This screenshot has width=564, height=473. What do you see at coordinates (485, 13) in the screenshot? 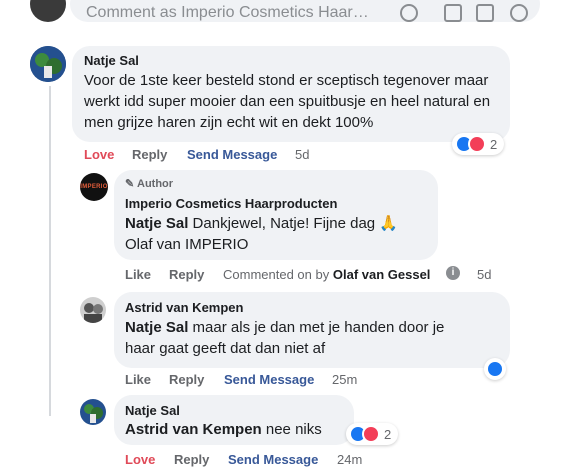
I see `gif-icon` at bounding box center [485, 13].